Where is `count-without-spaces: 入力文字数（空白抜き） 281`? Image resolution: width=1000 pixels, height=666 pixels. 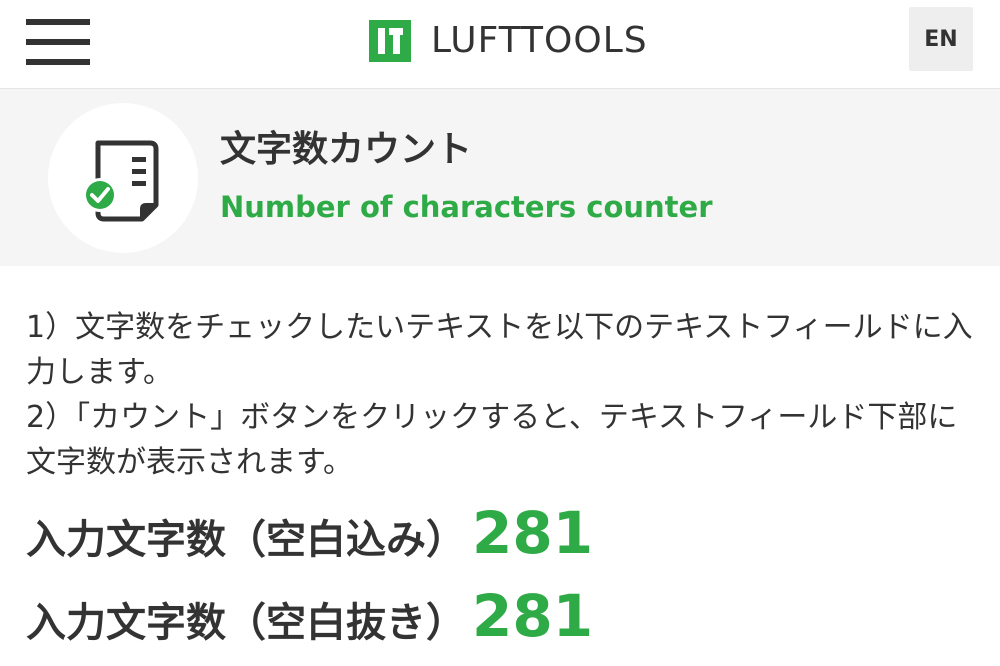 count-without-spaces: 入力文字数（空白抜き） 281 is located at coordinates (309, 619).